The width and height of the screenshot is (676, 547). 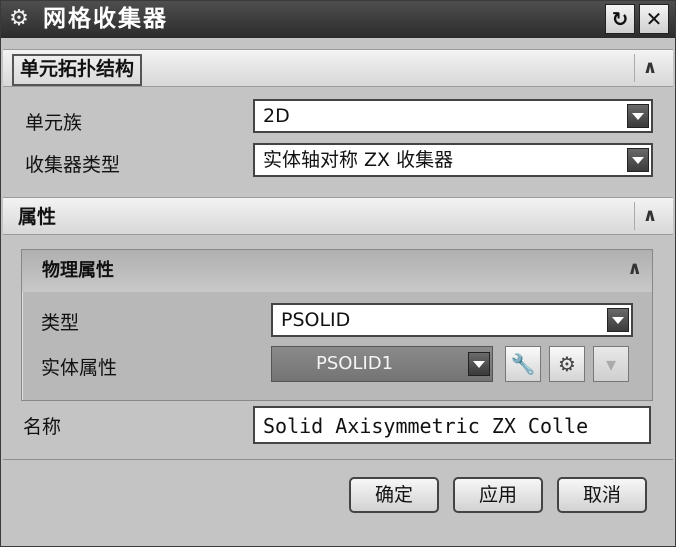 I want to click on reset-icon: ↻, so click(x=620, y=19).